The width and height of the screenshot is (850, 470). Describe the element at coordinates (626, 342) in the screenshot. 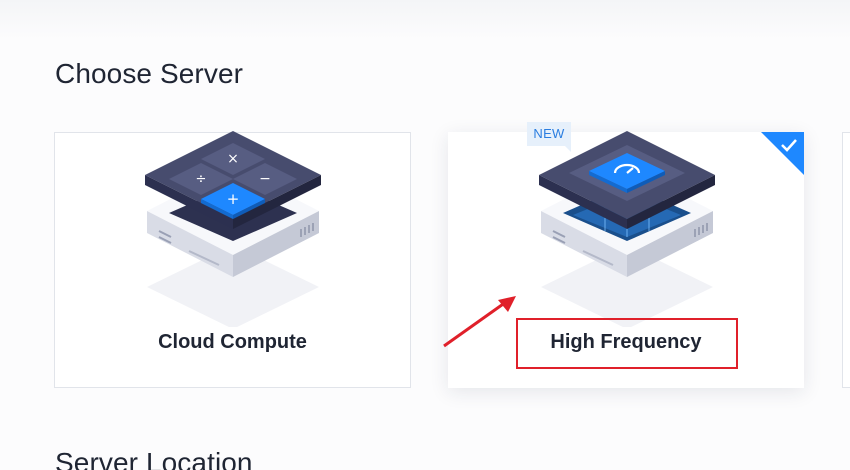

I see `server-type-label: High Frequency` at that location.